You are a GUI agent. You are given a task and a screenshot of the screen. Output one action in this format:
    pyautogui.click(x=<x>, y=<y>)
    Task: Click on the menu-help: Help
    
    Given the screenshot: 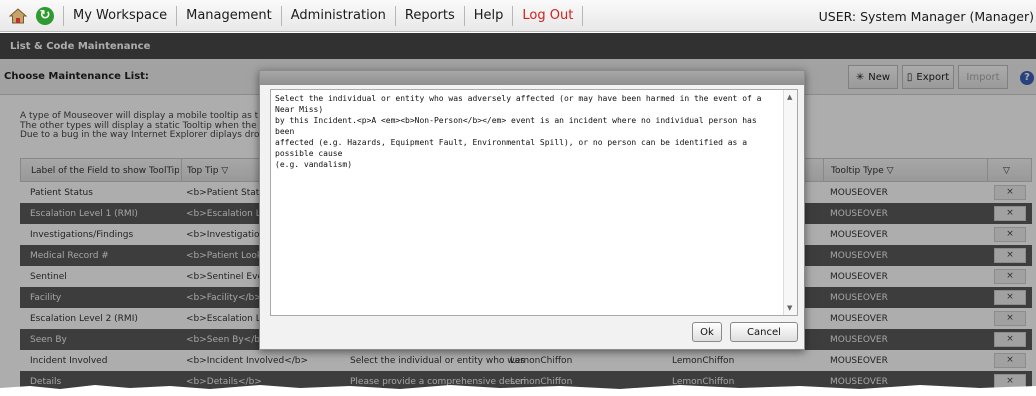 What is the action you would take?
    pyautogui.click(x=489, y=15)
    